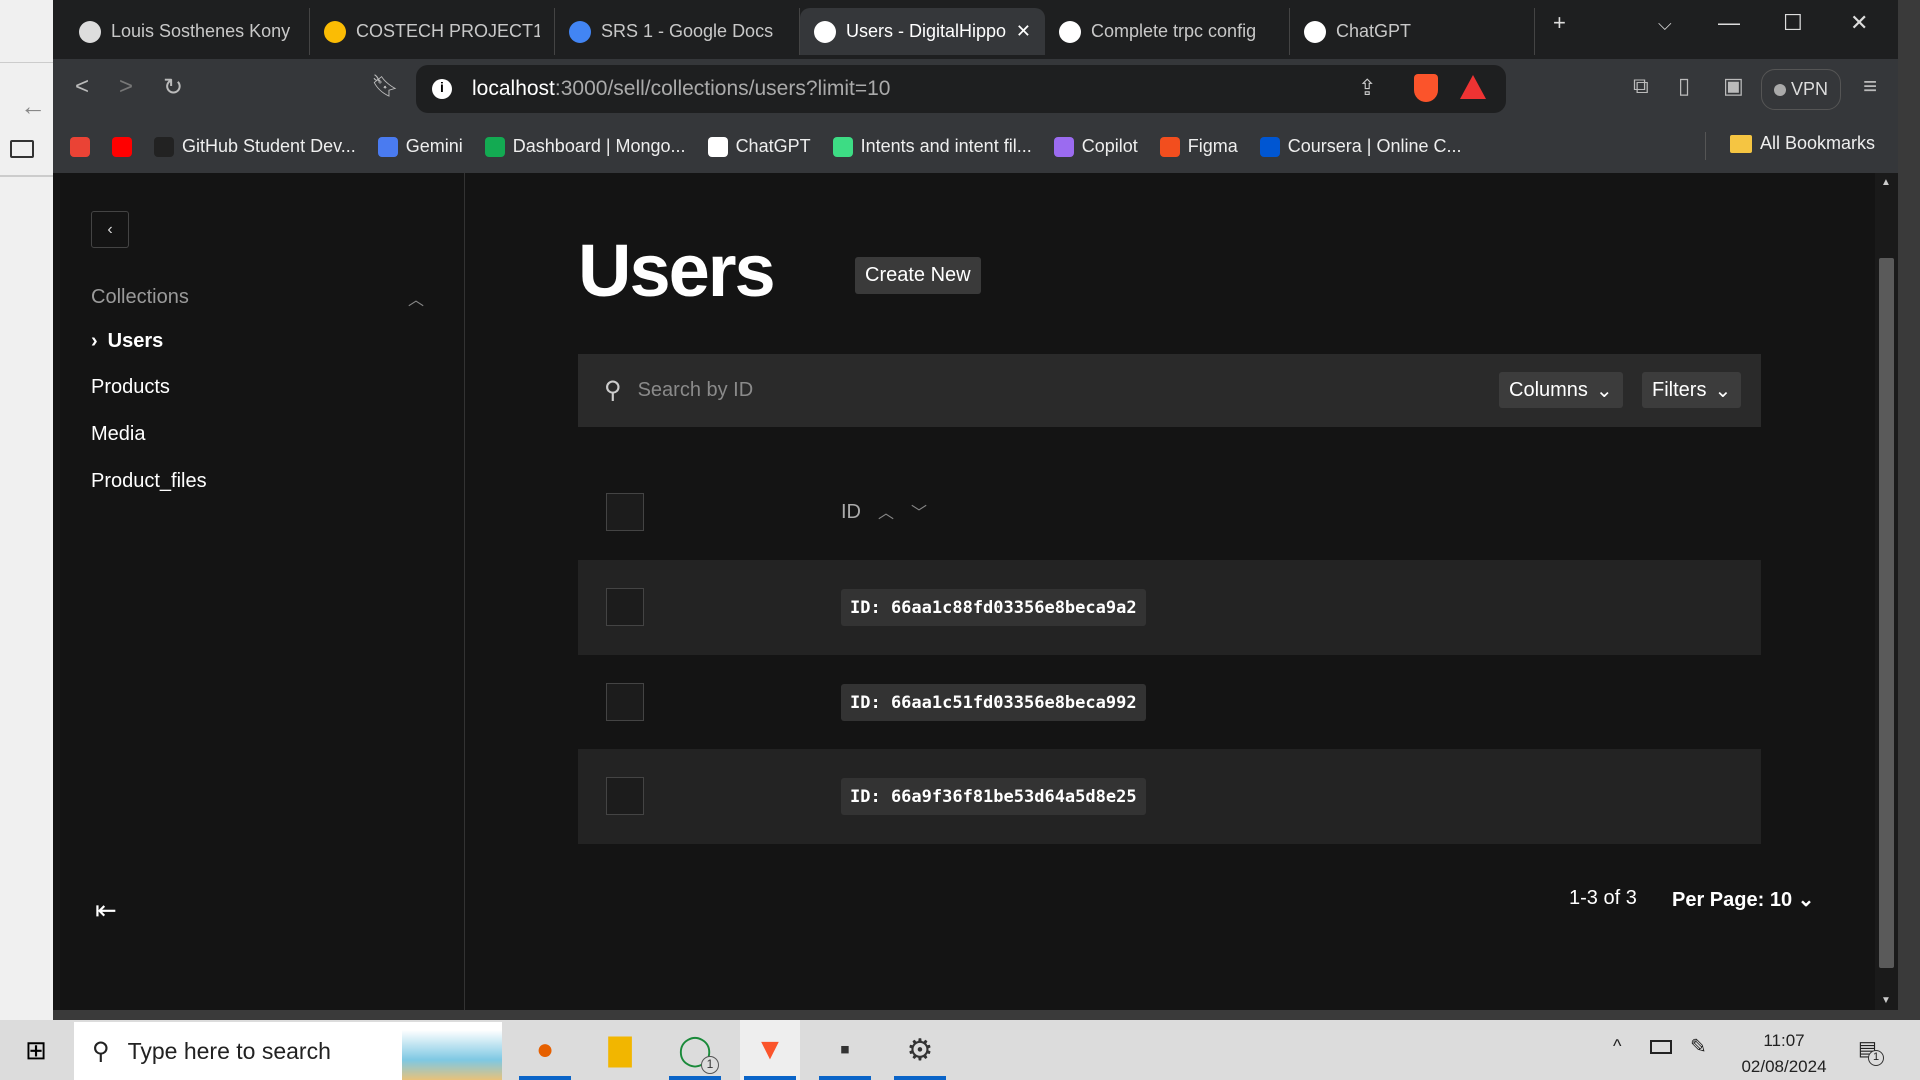 The image size is (1920, 1080). I want to click on battery-icon, so click(1661, 1047).